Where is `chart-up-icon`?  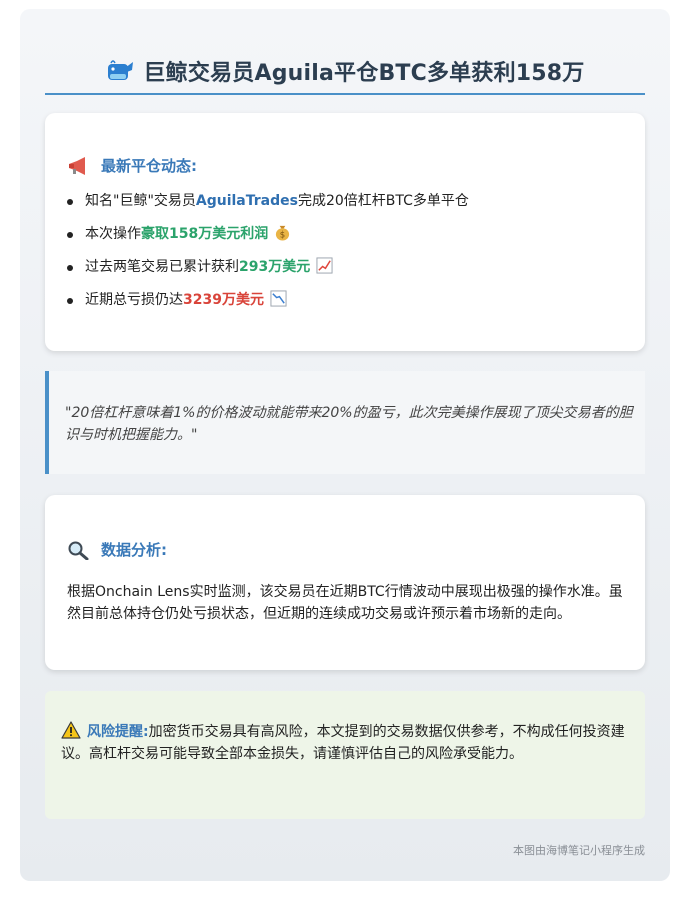 chart-up-icon is located at coordinates (324, 265).